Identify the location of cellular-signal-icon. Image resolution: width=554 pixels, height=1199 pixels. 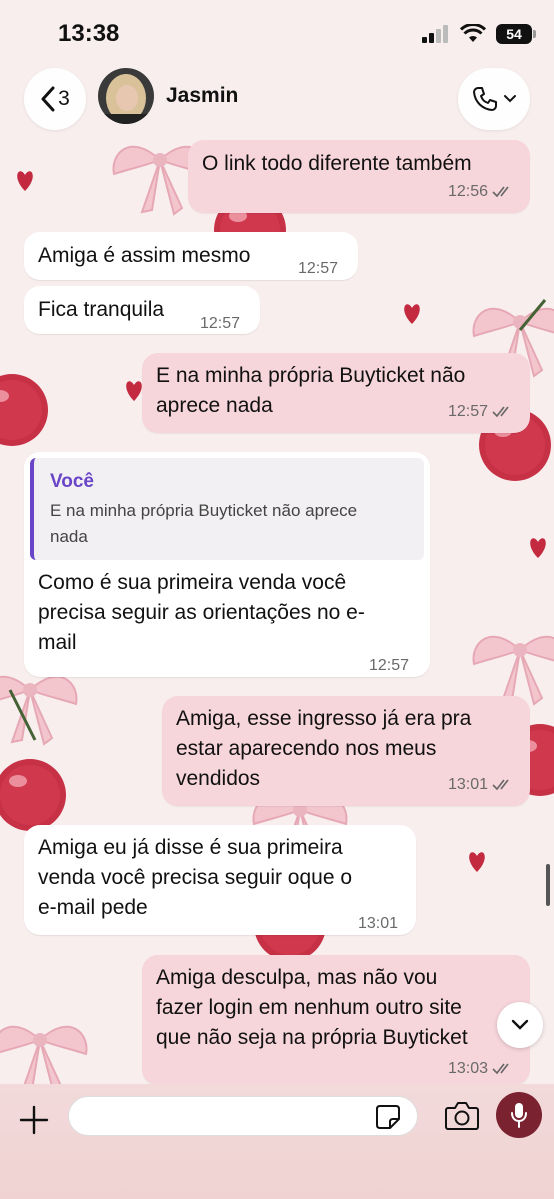
(435, 34).